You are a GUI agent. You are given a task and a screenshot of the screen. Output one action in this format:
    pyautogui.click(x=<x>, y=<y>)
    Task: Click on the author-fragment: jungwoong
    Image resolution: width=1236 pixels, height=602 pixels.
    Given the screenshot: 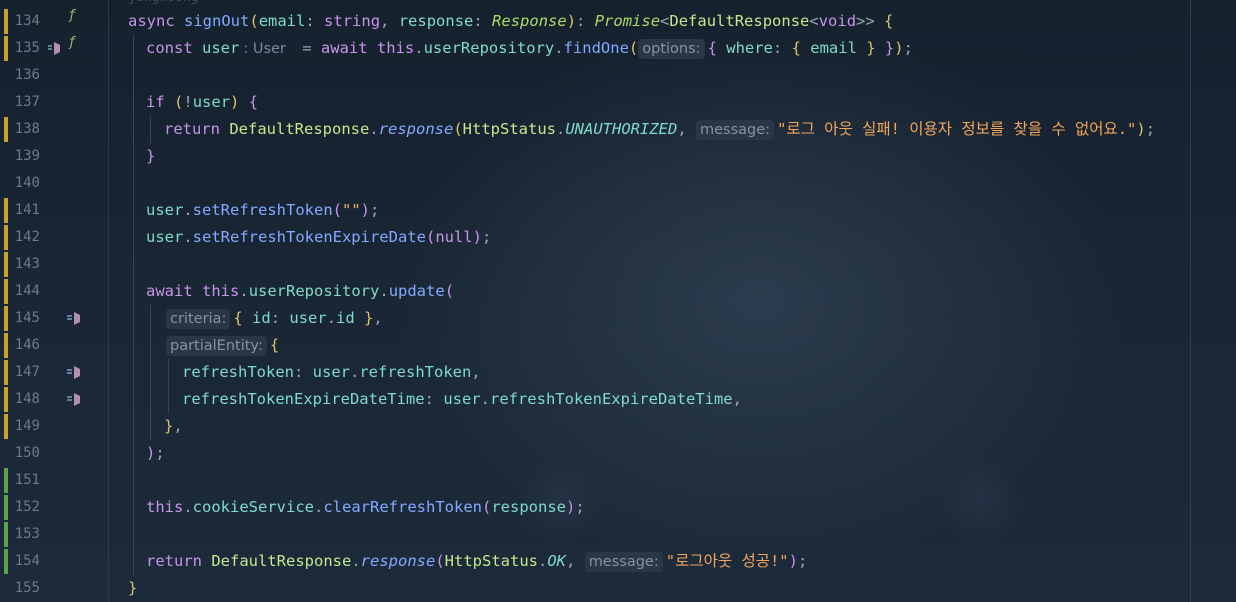 What is the action you would take?
    pyautogui.click(x=188, y=3)
    